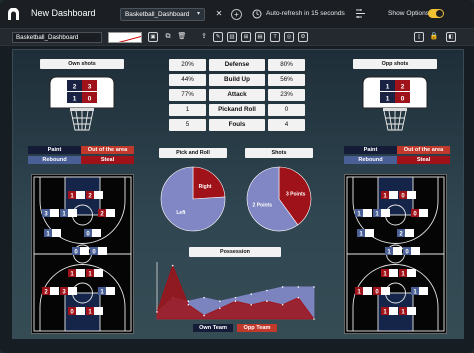 This screenshot has width=474, height=353. What do you see at coordinates (198, 14) in the screenshot?
I see `chevron-down-icon: ▾` at bounding box center [198, 14].